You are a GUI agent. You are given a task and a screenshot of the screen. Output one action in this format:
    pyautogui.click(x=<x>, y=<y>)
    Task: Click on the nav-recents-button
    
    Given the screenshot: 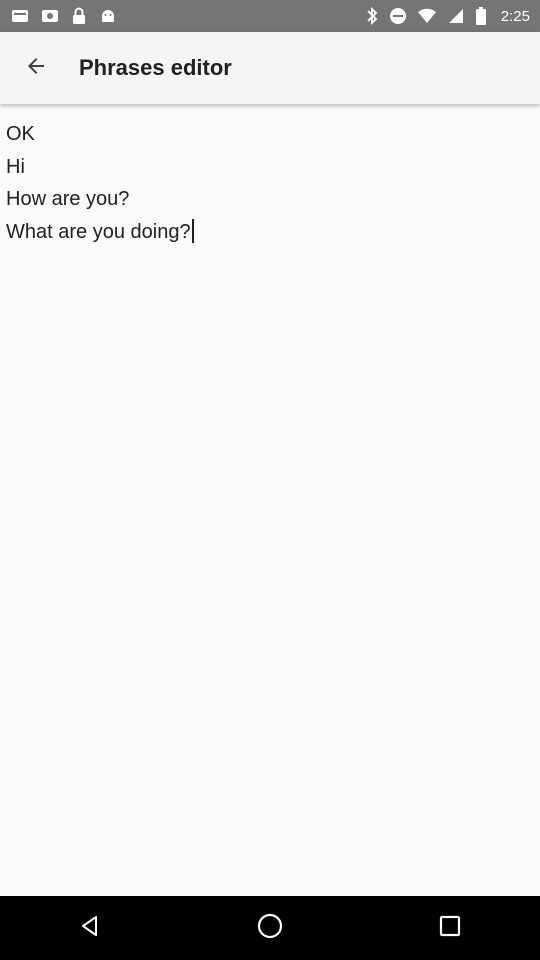 What is the action you would take?
    pyautogui.click(x=450, y=928)
    